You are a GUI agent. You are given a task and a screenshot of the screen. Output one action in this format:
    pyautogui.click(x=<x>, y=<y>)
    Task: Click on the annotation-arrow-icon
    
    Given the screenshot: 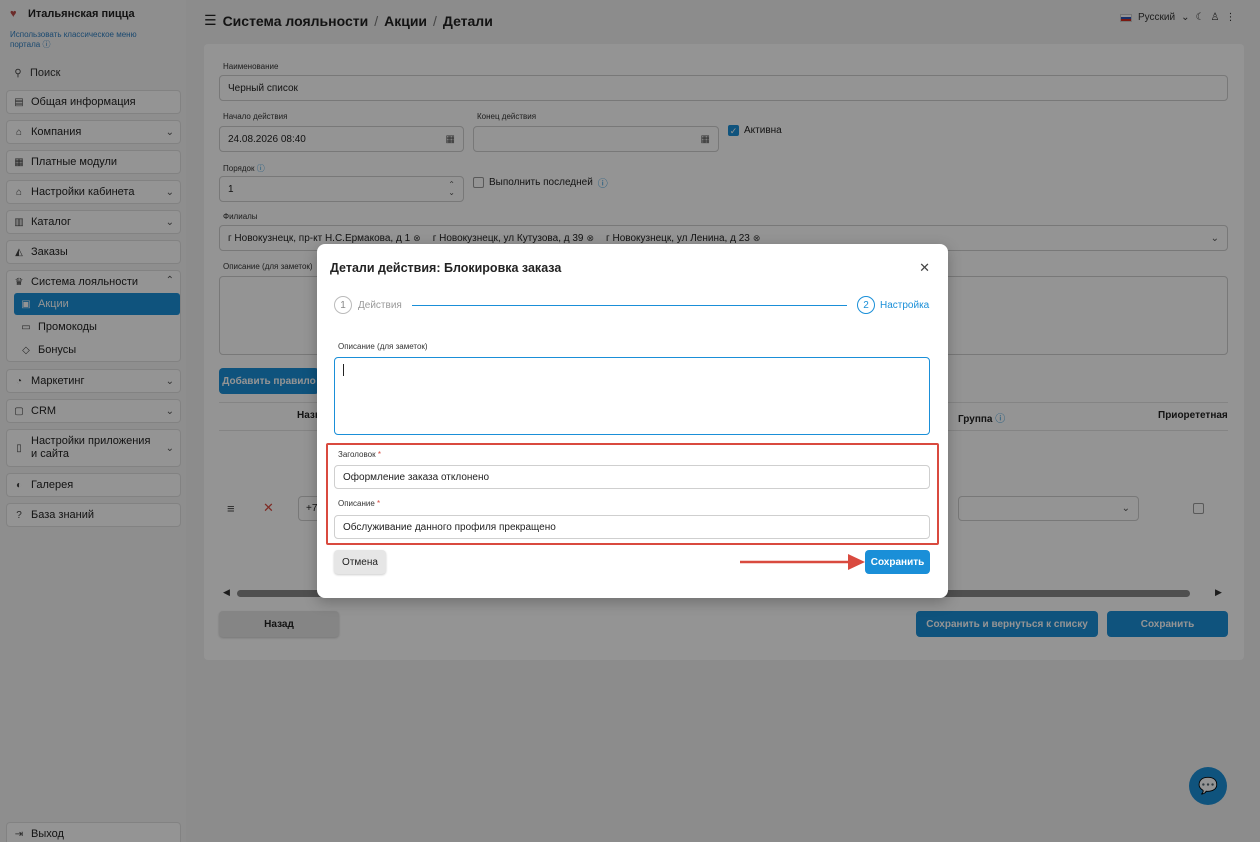 What is the action you would take?
    pyautogui.click(x=802, y=562)
    